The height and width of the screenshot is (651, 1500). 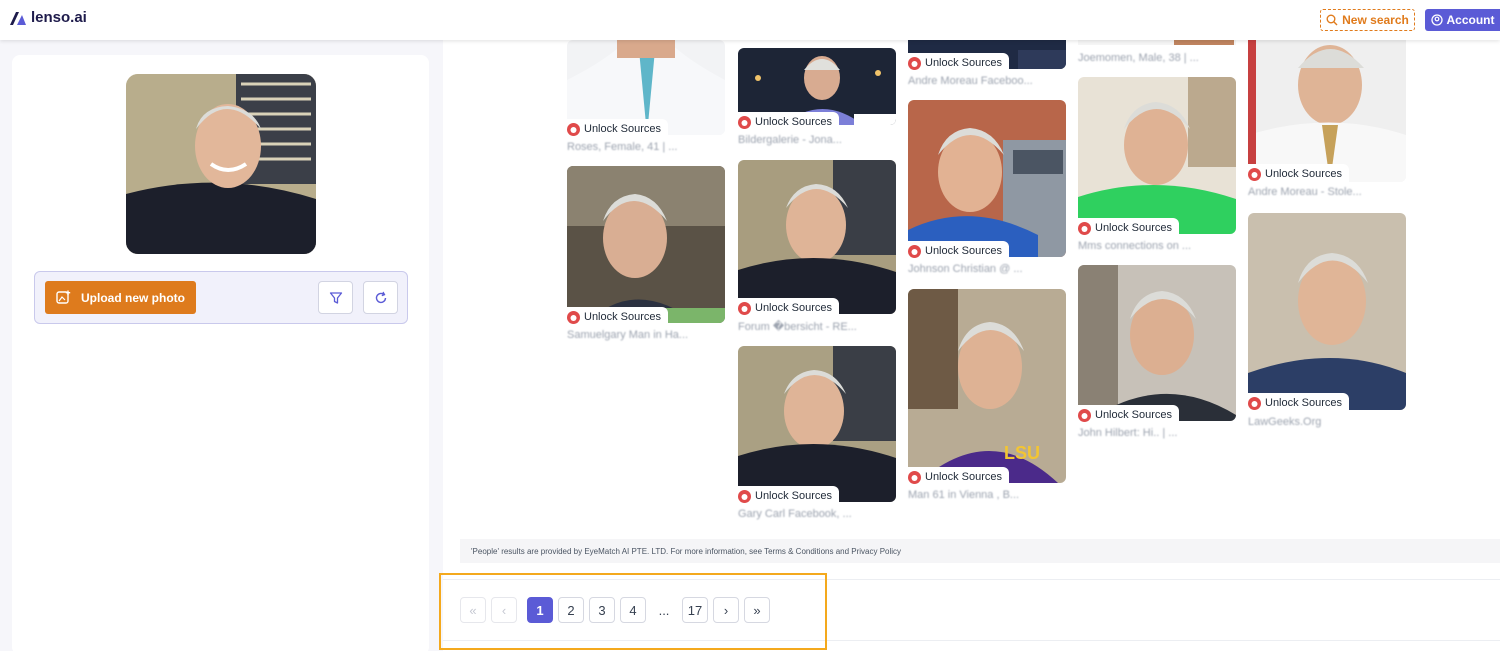 What do you see at coordinates (221, 297) in the screenshot?
I see `query-toolbar: Upload new photo` at bounding box center [221, 297].